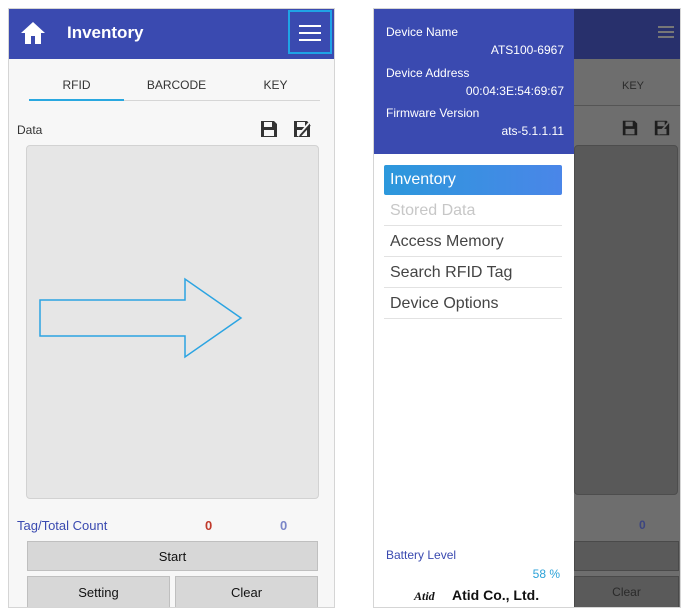  I want to click on dimmed-start-button, so click(626, 556).